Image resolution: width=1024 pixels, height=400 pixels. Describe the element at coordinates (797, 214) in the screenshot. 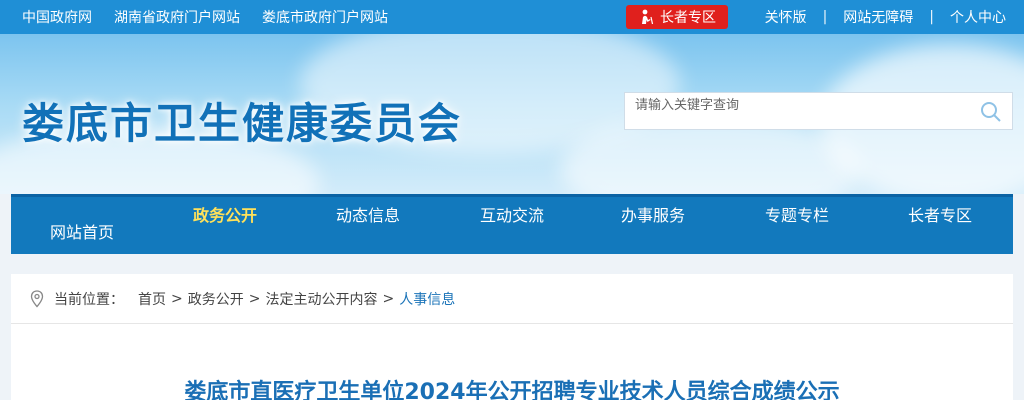

I see `nav-item-topics: 专题专栏` at that location.